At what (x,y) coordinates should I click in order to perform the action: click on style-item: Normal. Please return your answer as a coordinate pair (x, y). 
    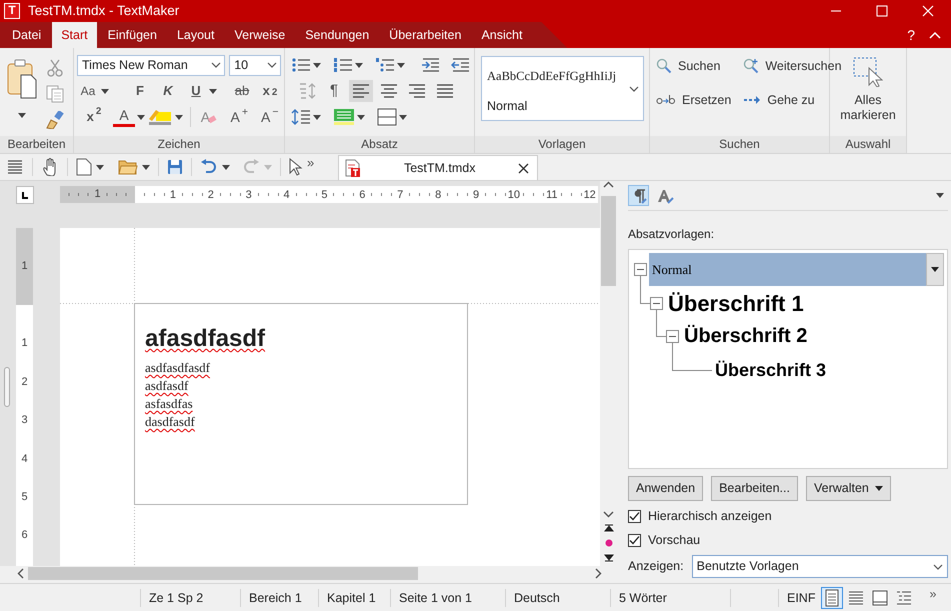
    Looking at the image, I should click on (787, 269).